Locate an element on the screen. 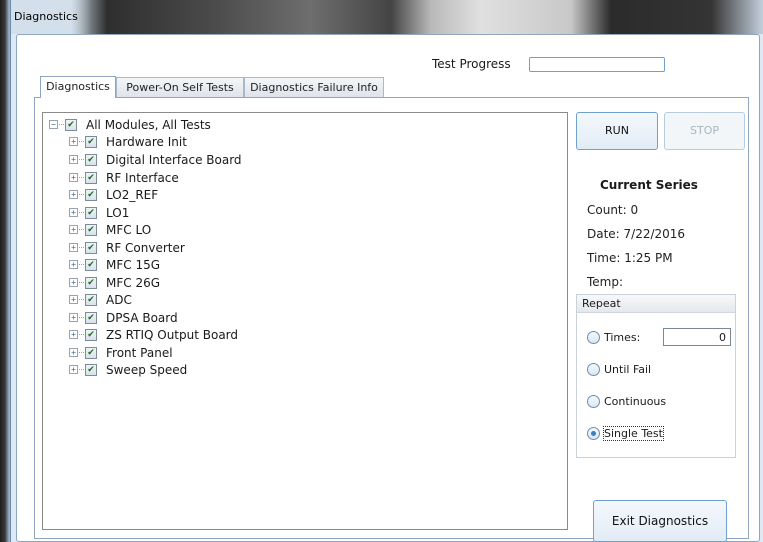 This screenshot has height=542, width=763. repeat-times-label: Times: is located at coordinates (622, 337).